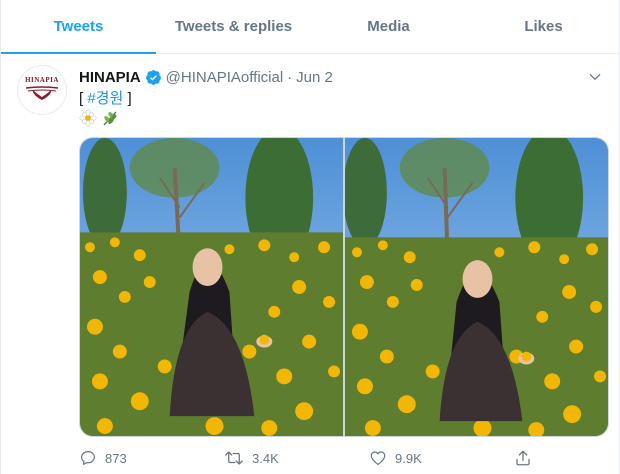  I want to click on tab-tweets: Tweets, so click(78, 27).